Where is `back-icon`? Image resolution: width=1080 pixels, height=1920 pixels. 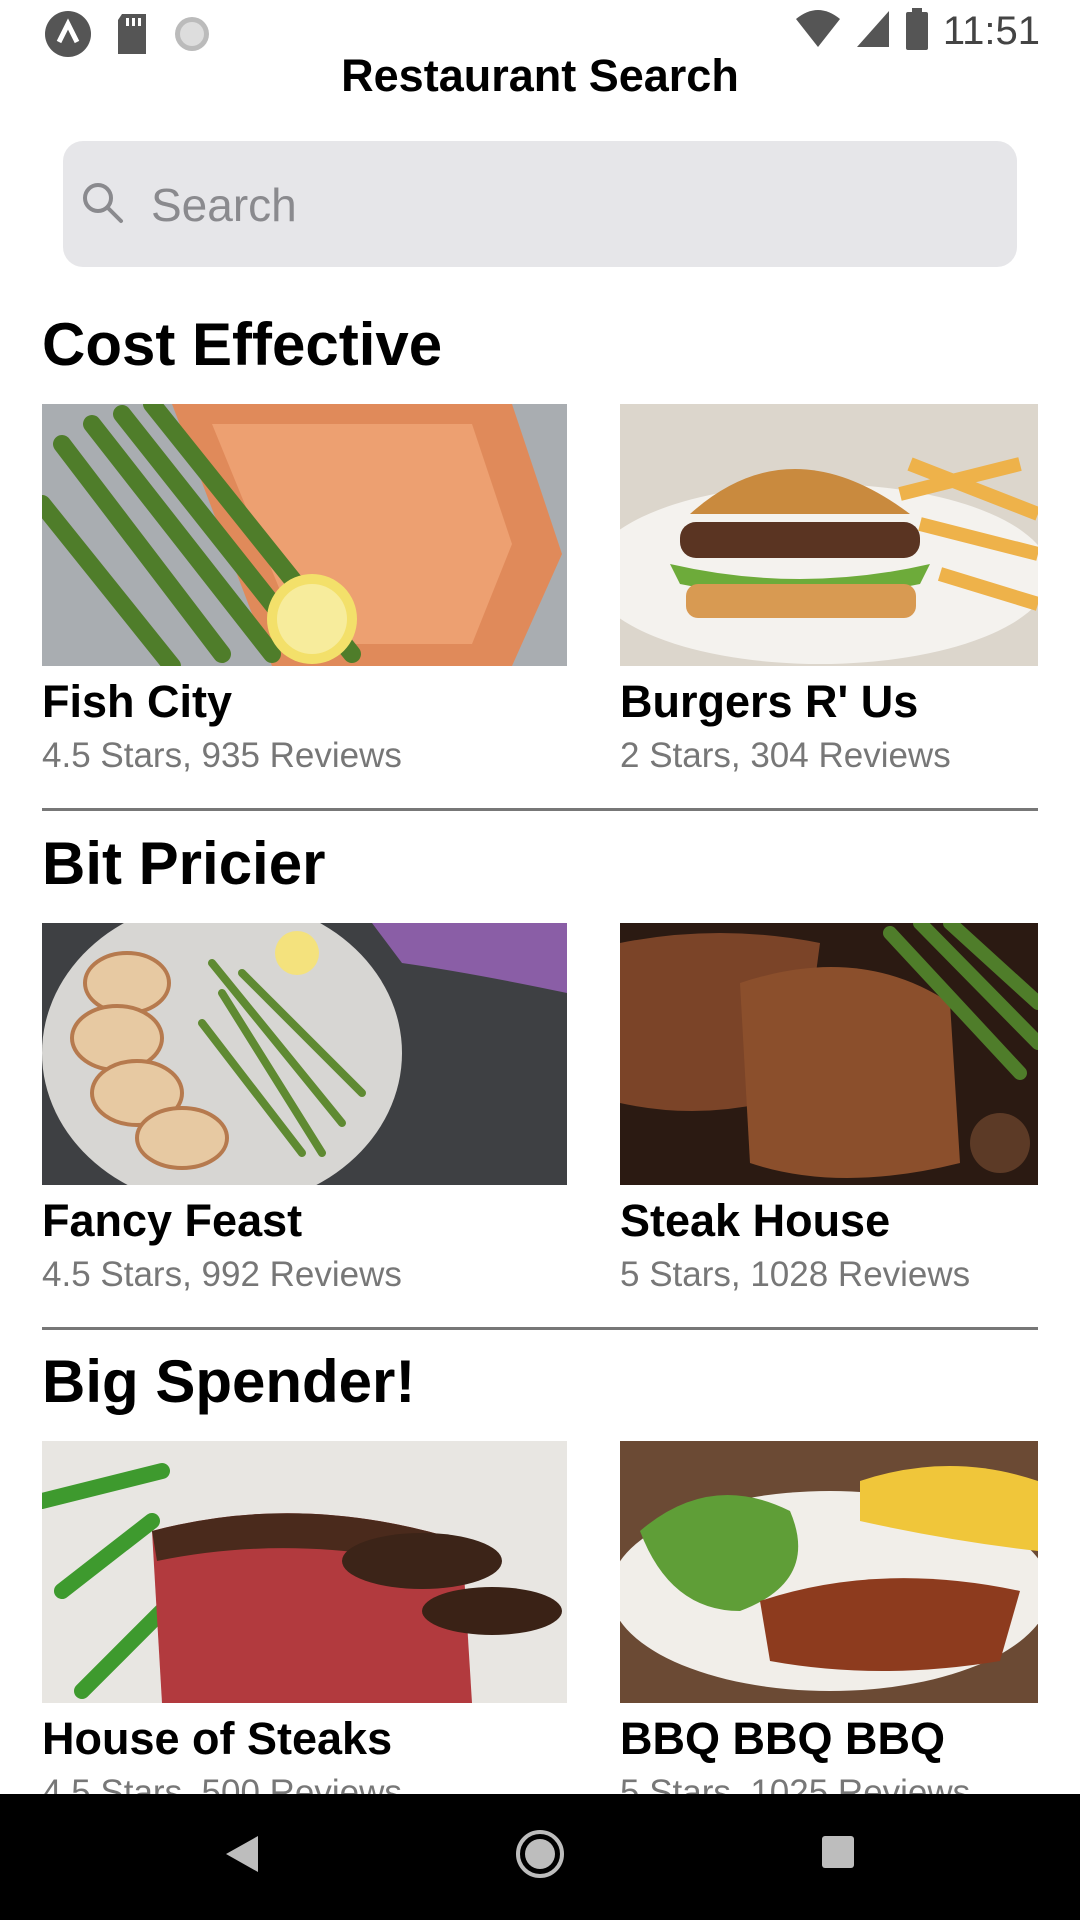 back-icon is located at coordinates (242, 1856).